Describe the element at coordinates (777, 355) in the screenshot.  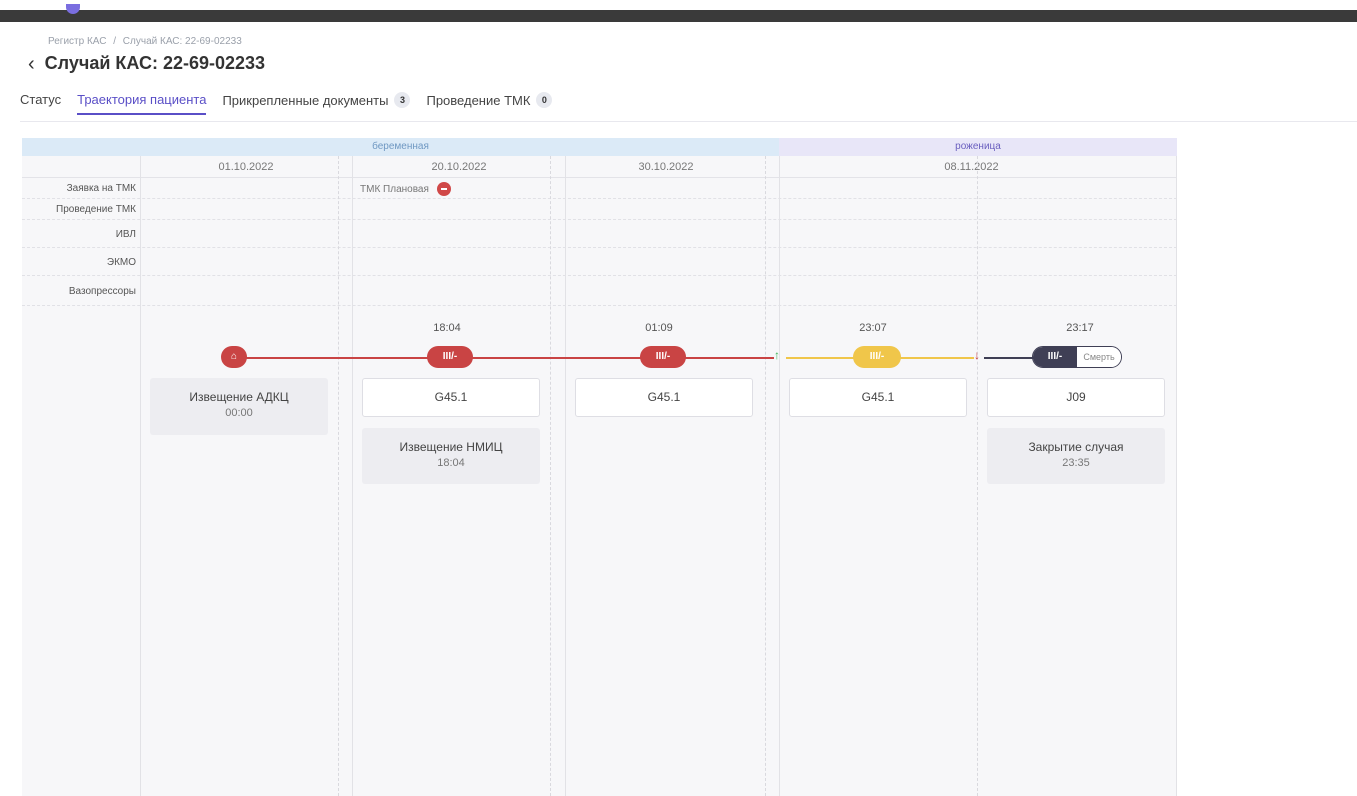
I see `arrow-up-icon: ↑` at that location.